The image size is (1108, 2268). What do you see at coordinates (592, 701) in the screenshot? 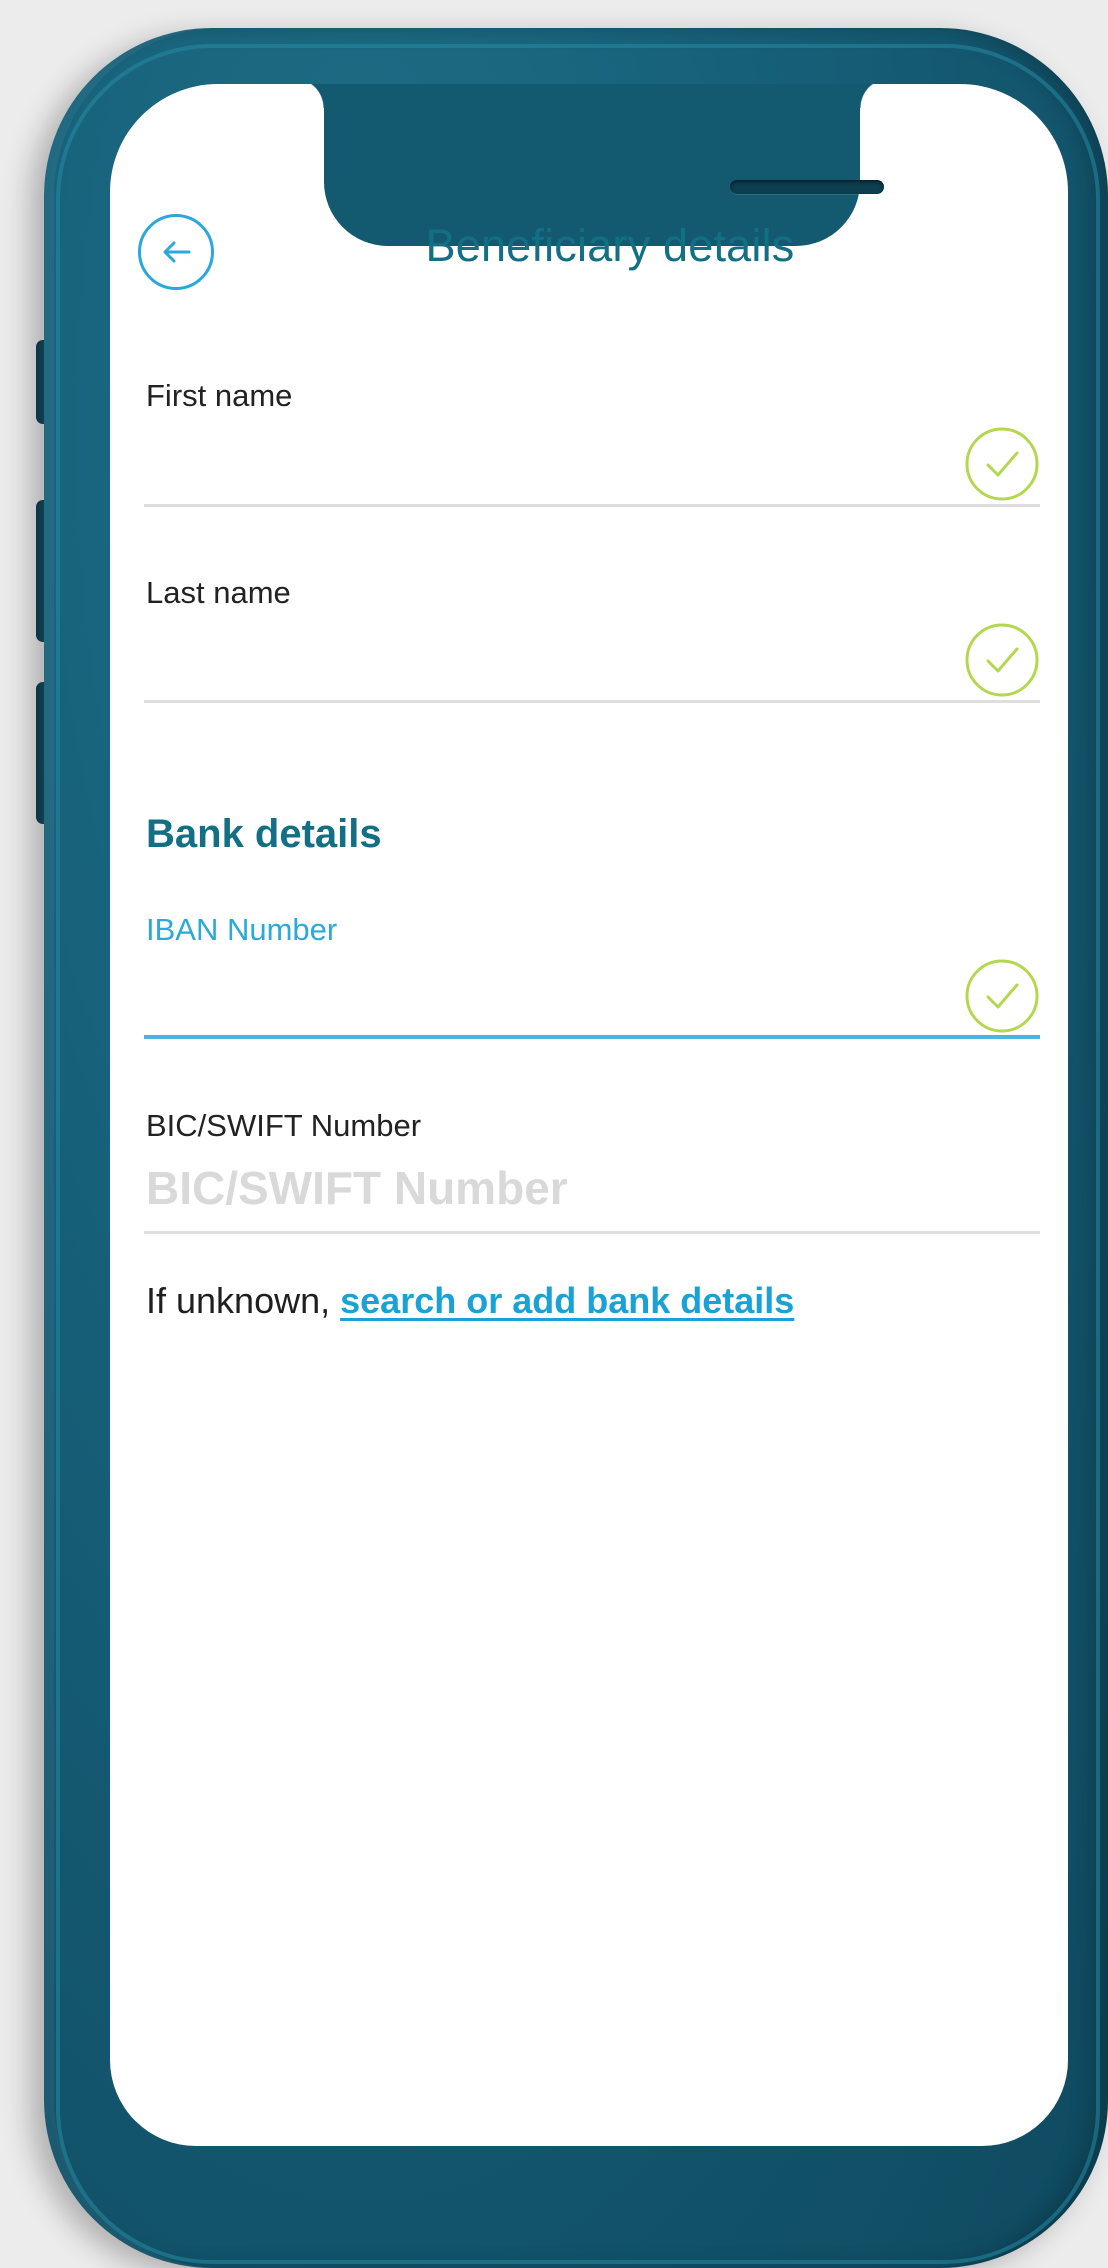
I see `last-name-divider` at bounding box center [592, 701].